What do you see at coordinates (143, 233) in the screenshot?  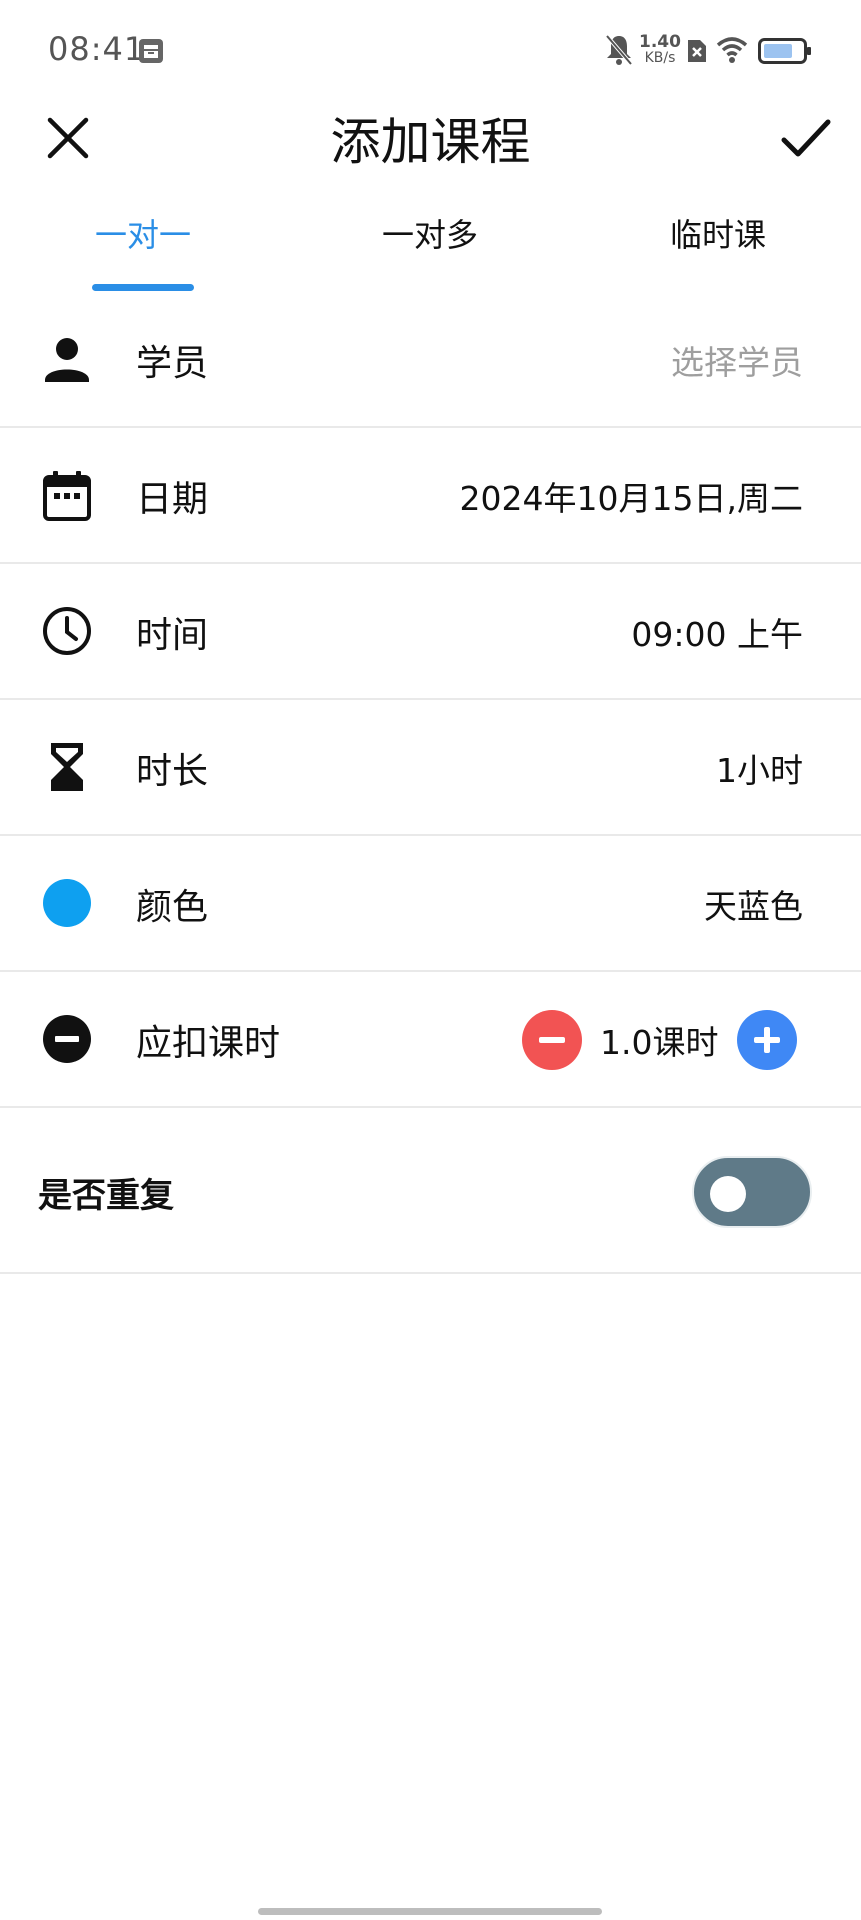 I see `tab-one-to-one: 一对一` at bounding box center [143, 233].